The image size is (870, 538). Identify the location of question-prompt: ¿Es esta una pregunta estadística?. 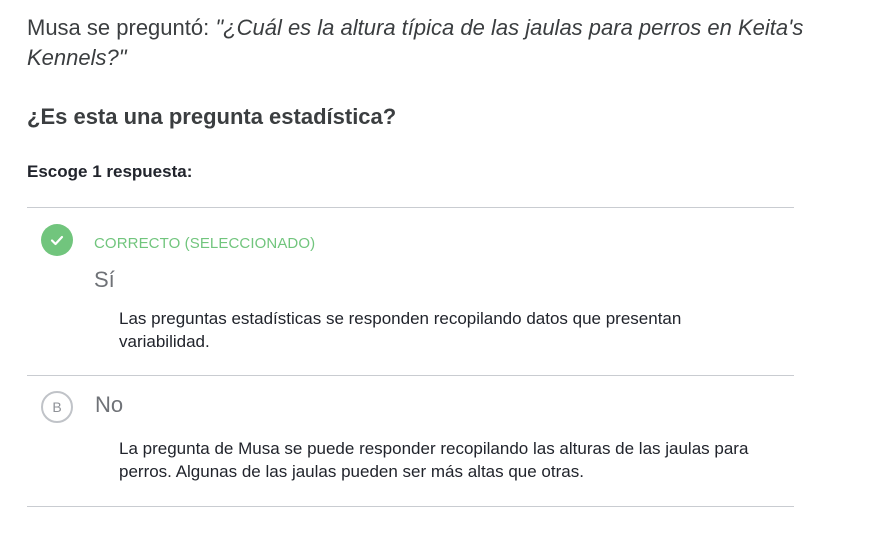
(212, 116).